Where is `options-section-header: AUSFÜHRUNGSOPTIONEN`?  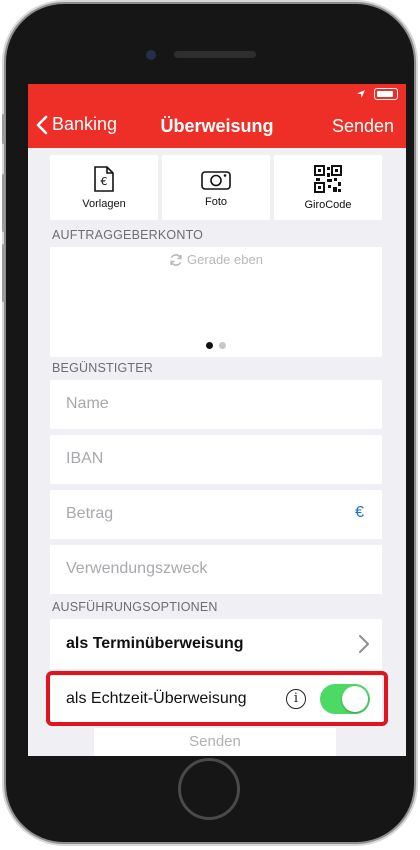
options-section-header: AUSFÜHRUNGSOPTIONEN is located at coordinates (135, 607).